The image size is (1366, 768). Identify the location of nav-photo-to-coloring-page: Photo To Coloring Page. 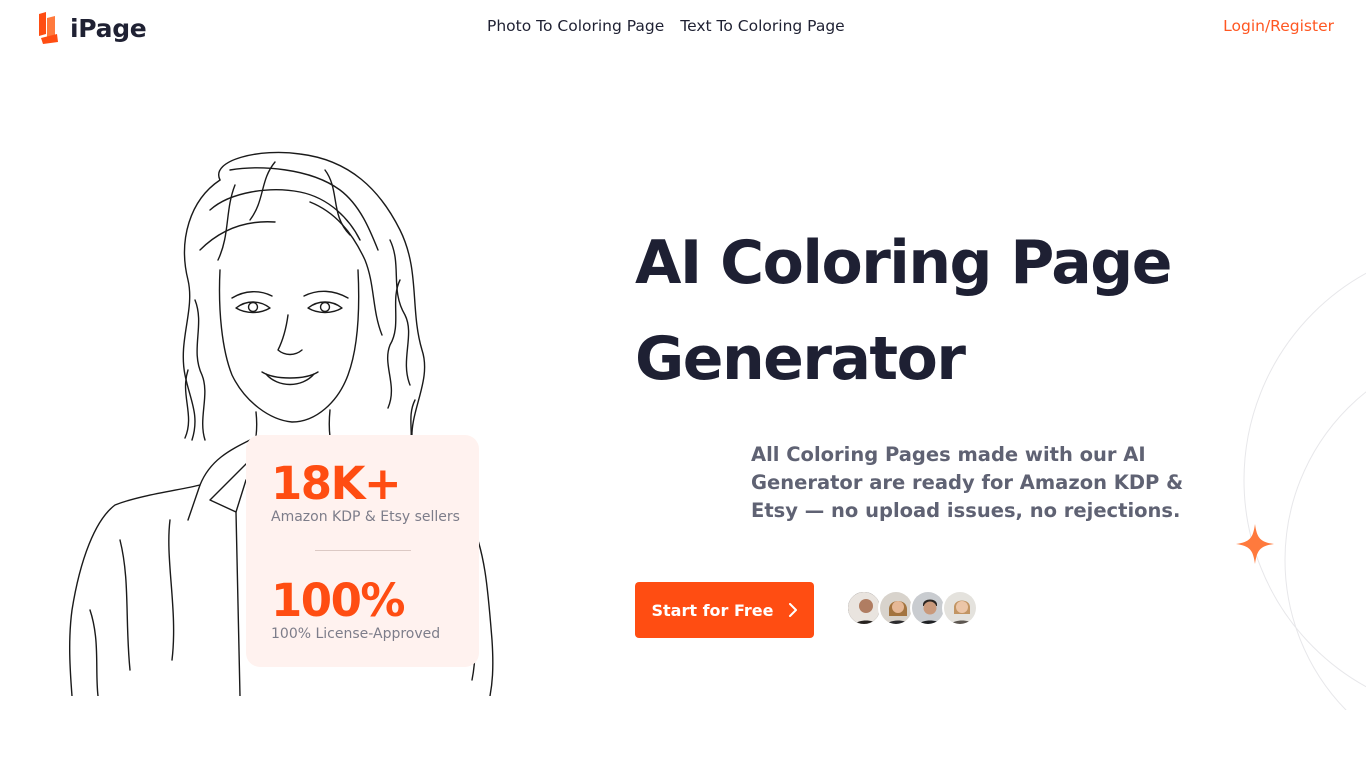
(575, 26).